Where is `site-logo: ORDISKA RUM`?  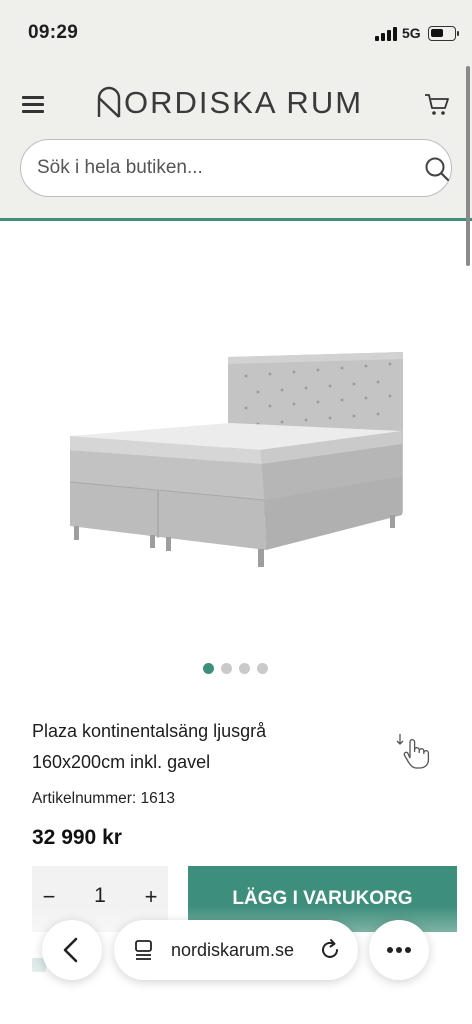
site-logo: ORDISKA RUM is located at coordinates (238, 103).